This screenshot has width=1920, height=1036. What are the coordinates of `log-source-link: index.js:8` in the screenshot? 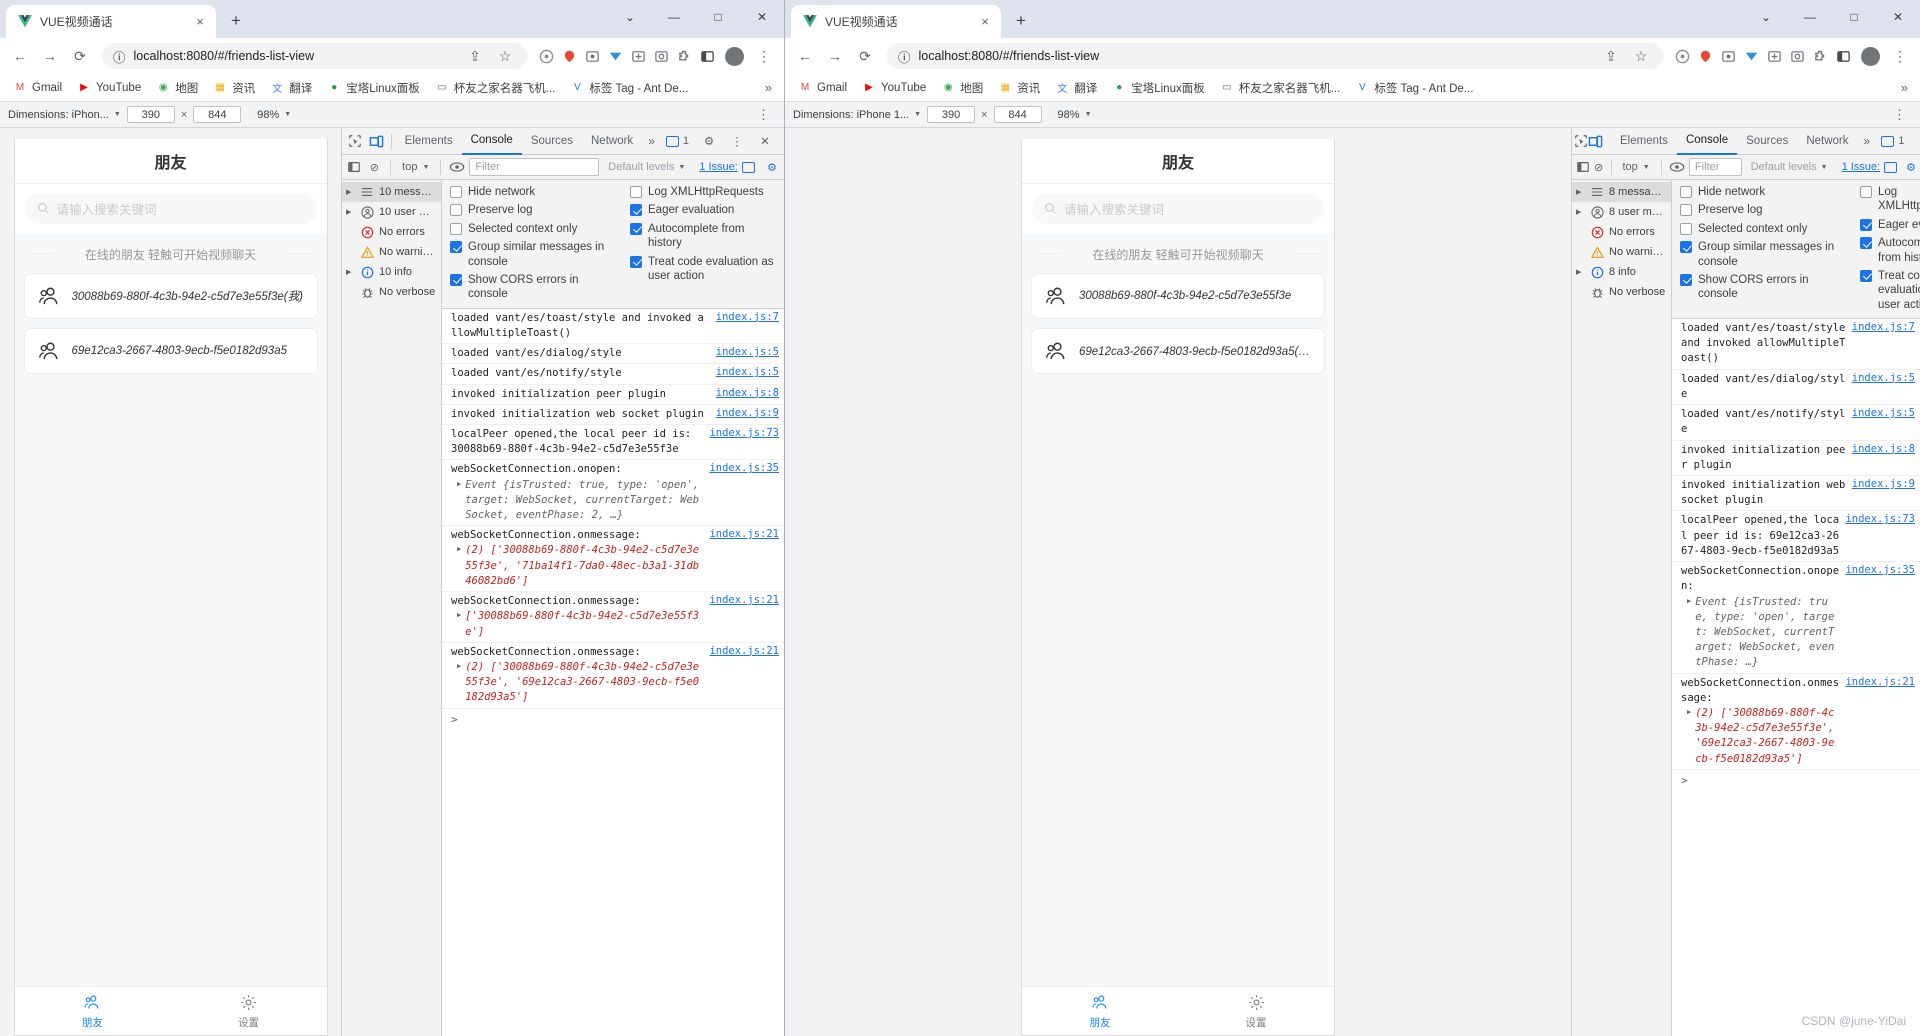 It's located at (747, 393).